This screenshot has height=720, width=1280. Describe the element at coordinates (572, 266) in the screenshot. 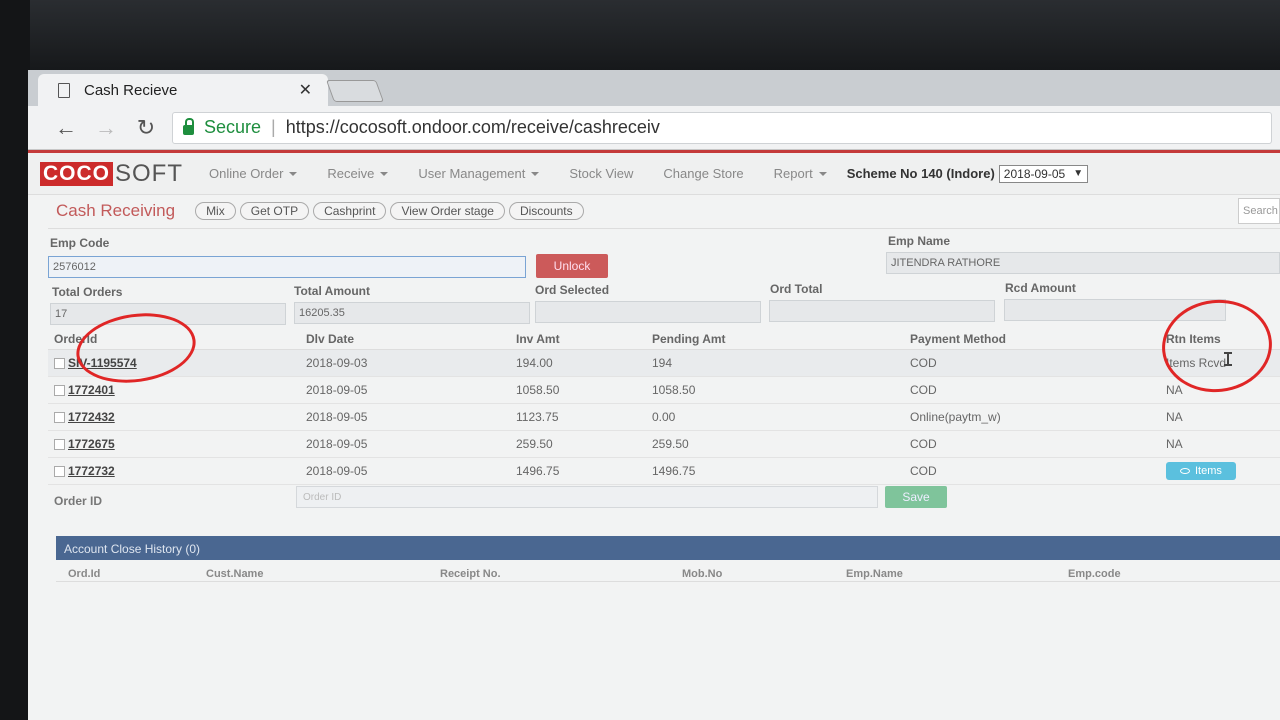

I see `unlock-button: Unlock` at that location.